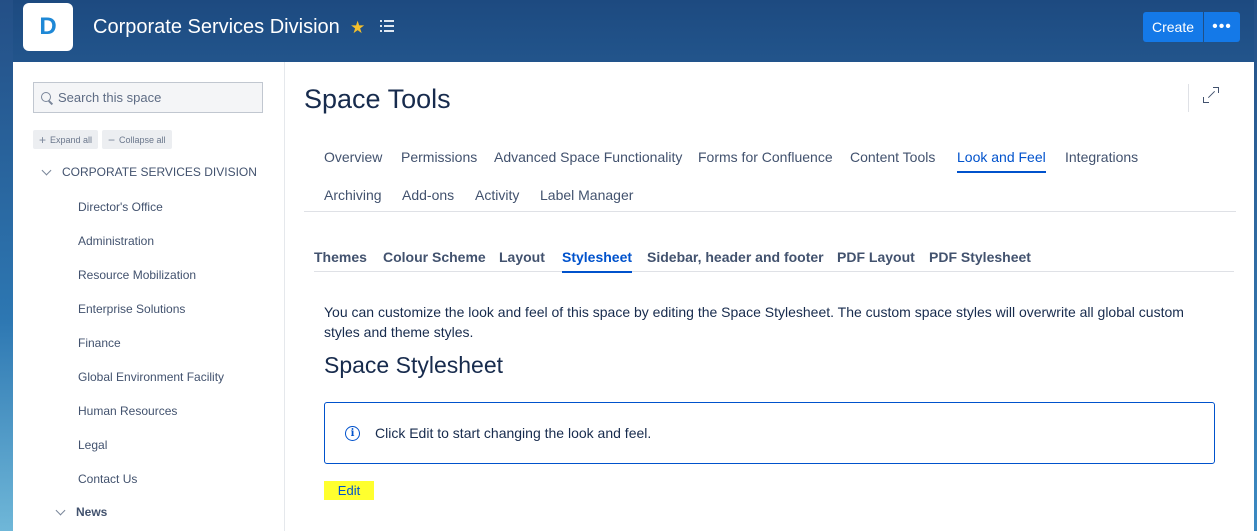 This screenshot has width=1257, height=531. What do you see at coordinates (43, 139) in the screenshot?
I see `plus-icon: +` at bounding box center [43, 139].